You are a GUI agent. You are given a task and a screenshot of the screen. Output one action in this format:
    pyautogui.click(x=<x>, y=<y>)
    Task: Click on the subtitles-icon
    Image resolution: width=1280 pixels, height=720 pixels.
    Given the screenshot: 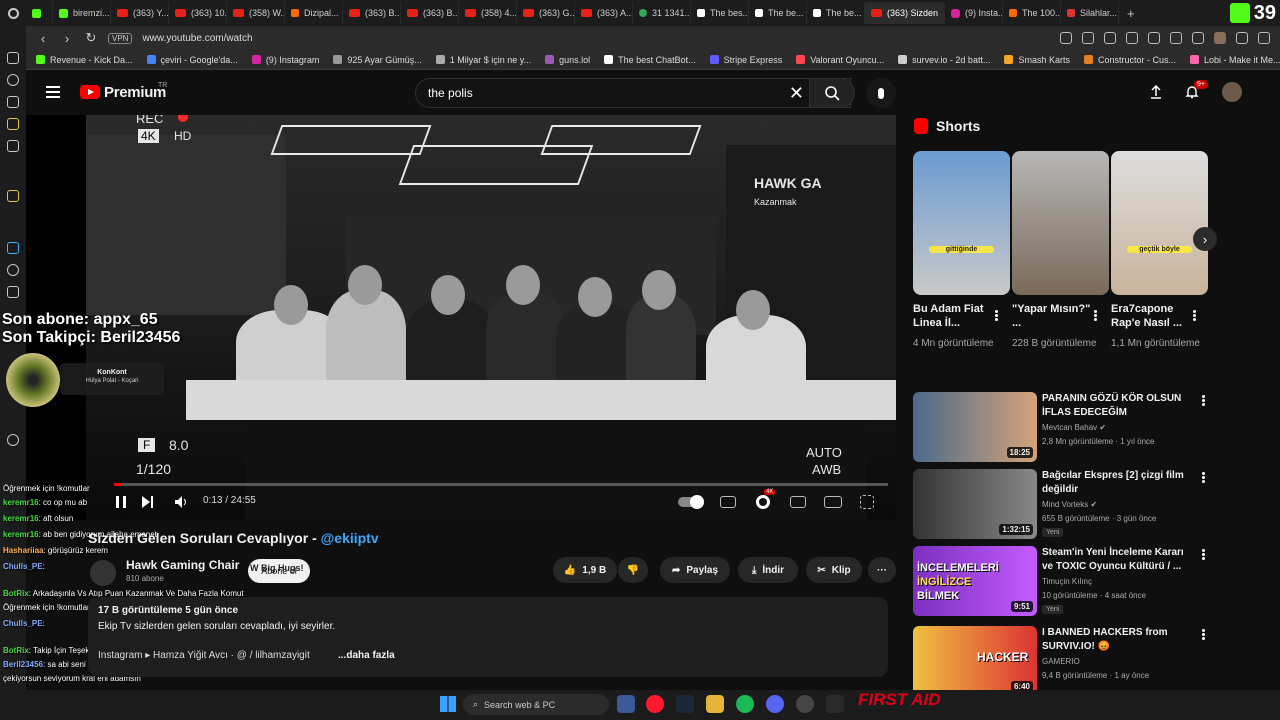 What is the action you would take?
    pyautogui.click(x=728, y=502)
    